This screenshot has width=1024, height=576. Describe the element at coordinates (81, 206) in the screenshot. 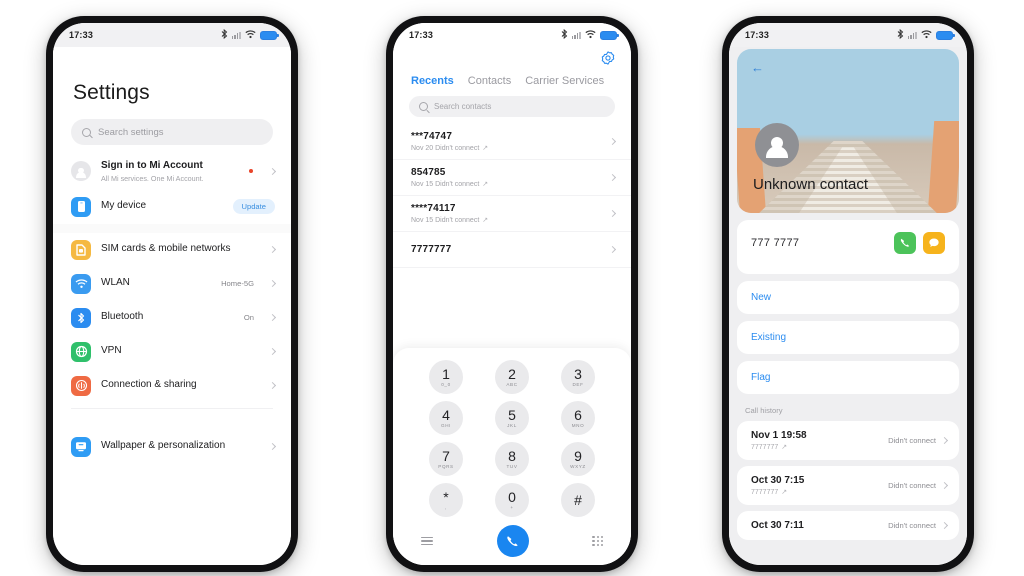

I see `my-device-icon` at that location.